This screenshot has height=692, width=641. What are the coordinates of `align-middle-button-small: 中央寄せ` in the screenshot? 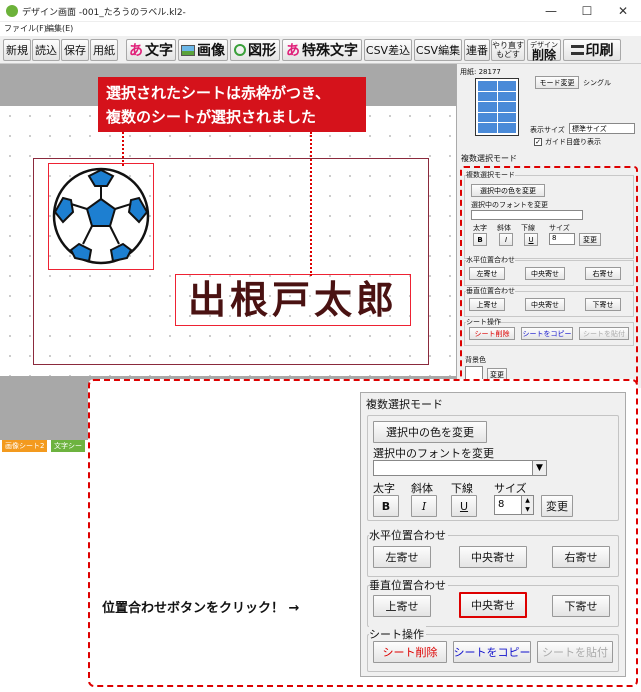 It's located at (545, 304).